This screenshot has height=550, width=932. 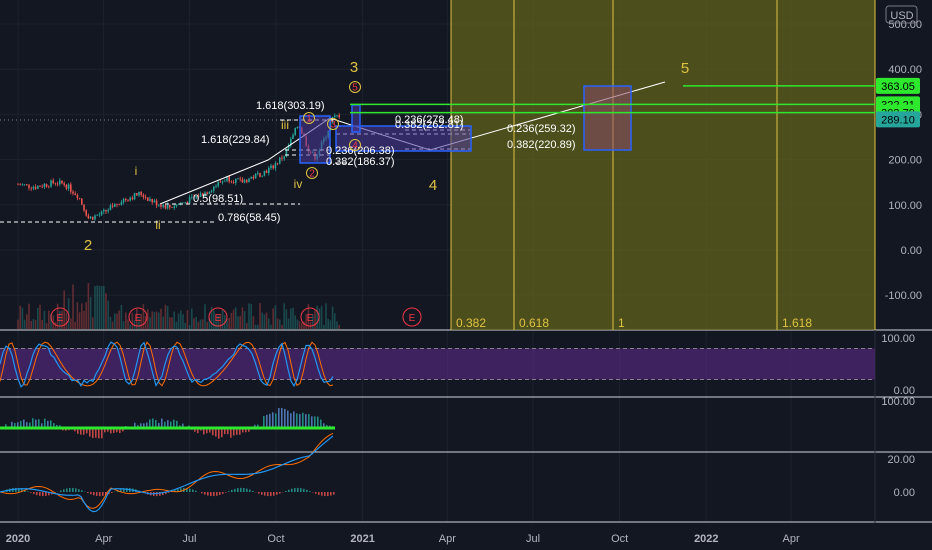 What do you see at coordinates (290, 106) in the screenshot?
I see `fib-level-label: 1.618(303.19)` at bounding box center [290, 106].